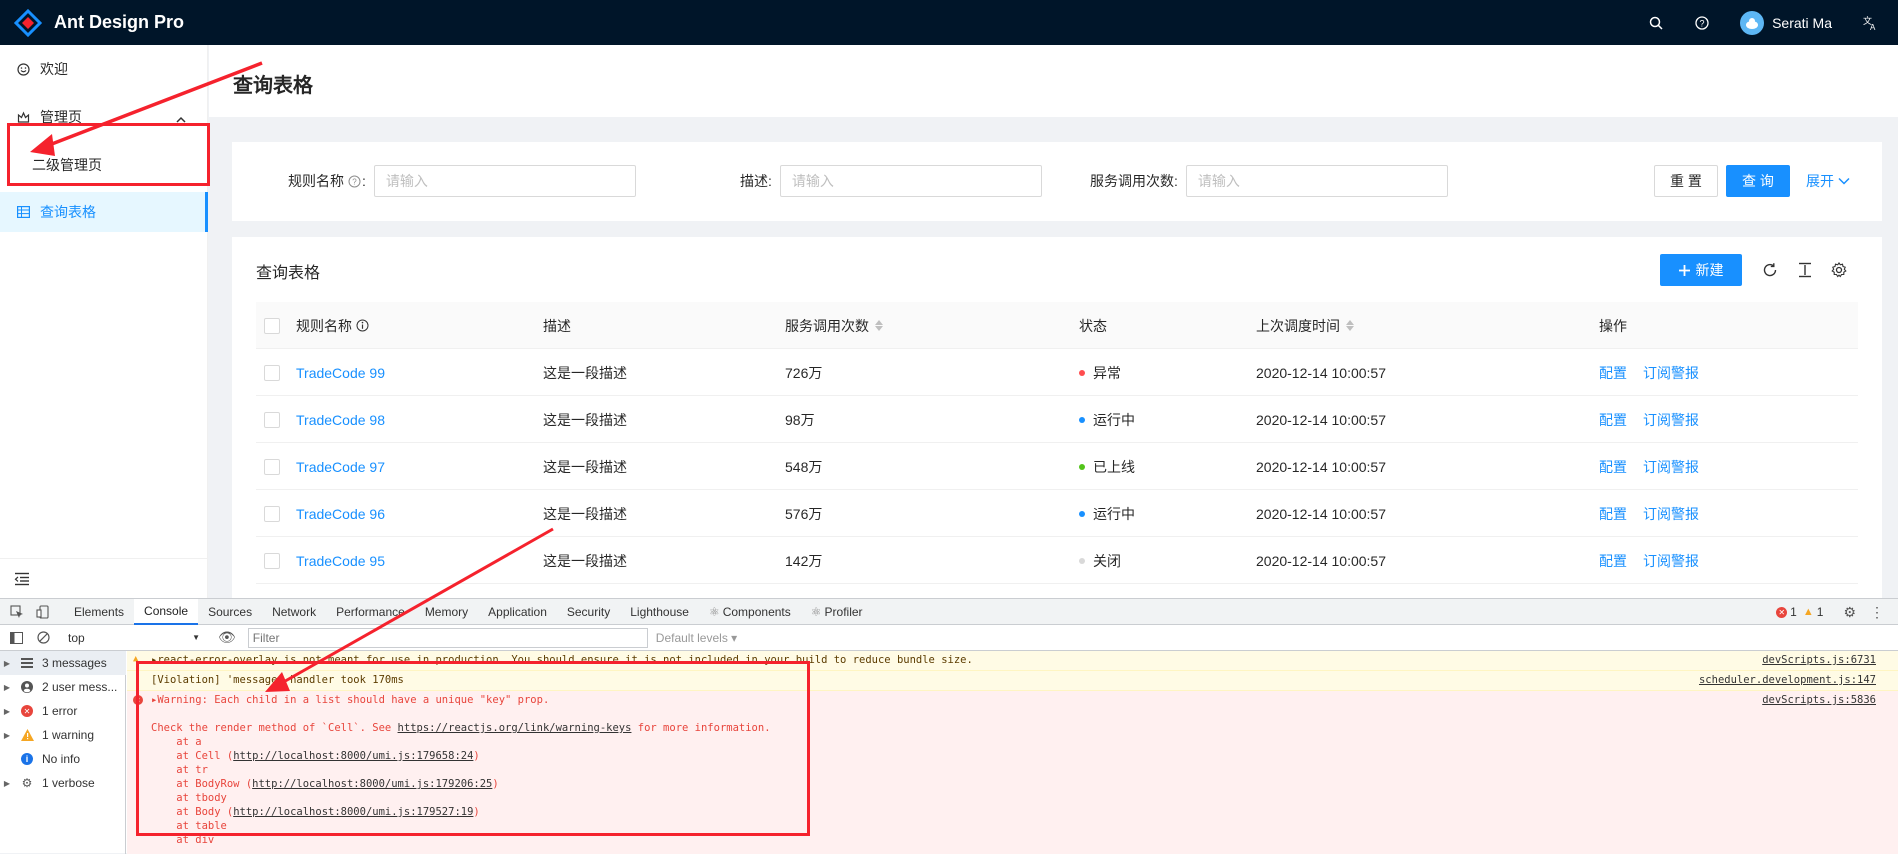 This screenshot has width=1898, height=854. What do you see at coordinates (17, 611) in the screenshot?
I see `inspect-element-icon` at bounding box center [17, 611].